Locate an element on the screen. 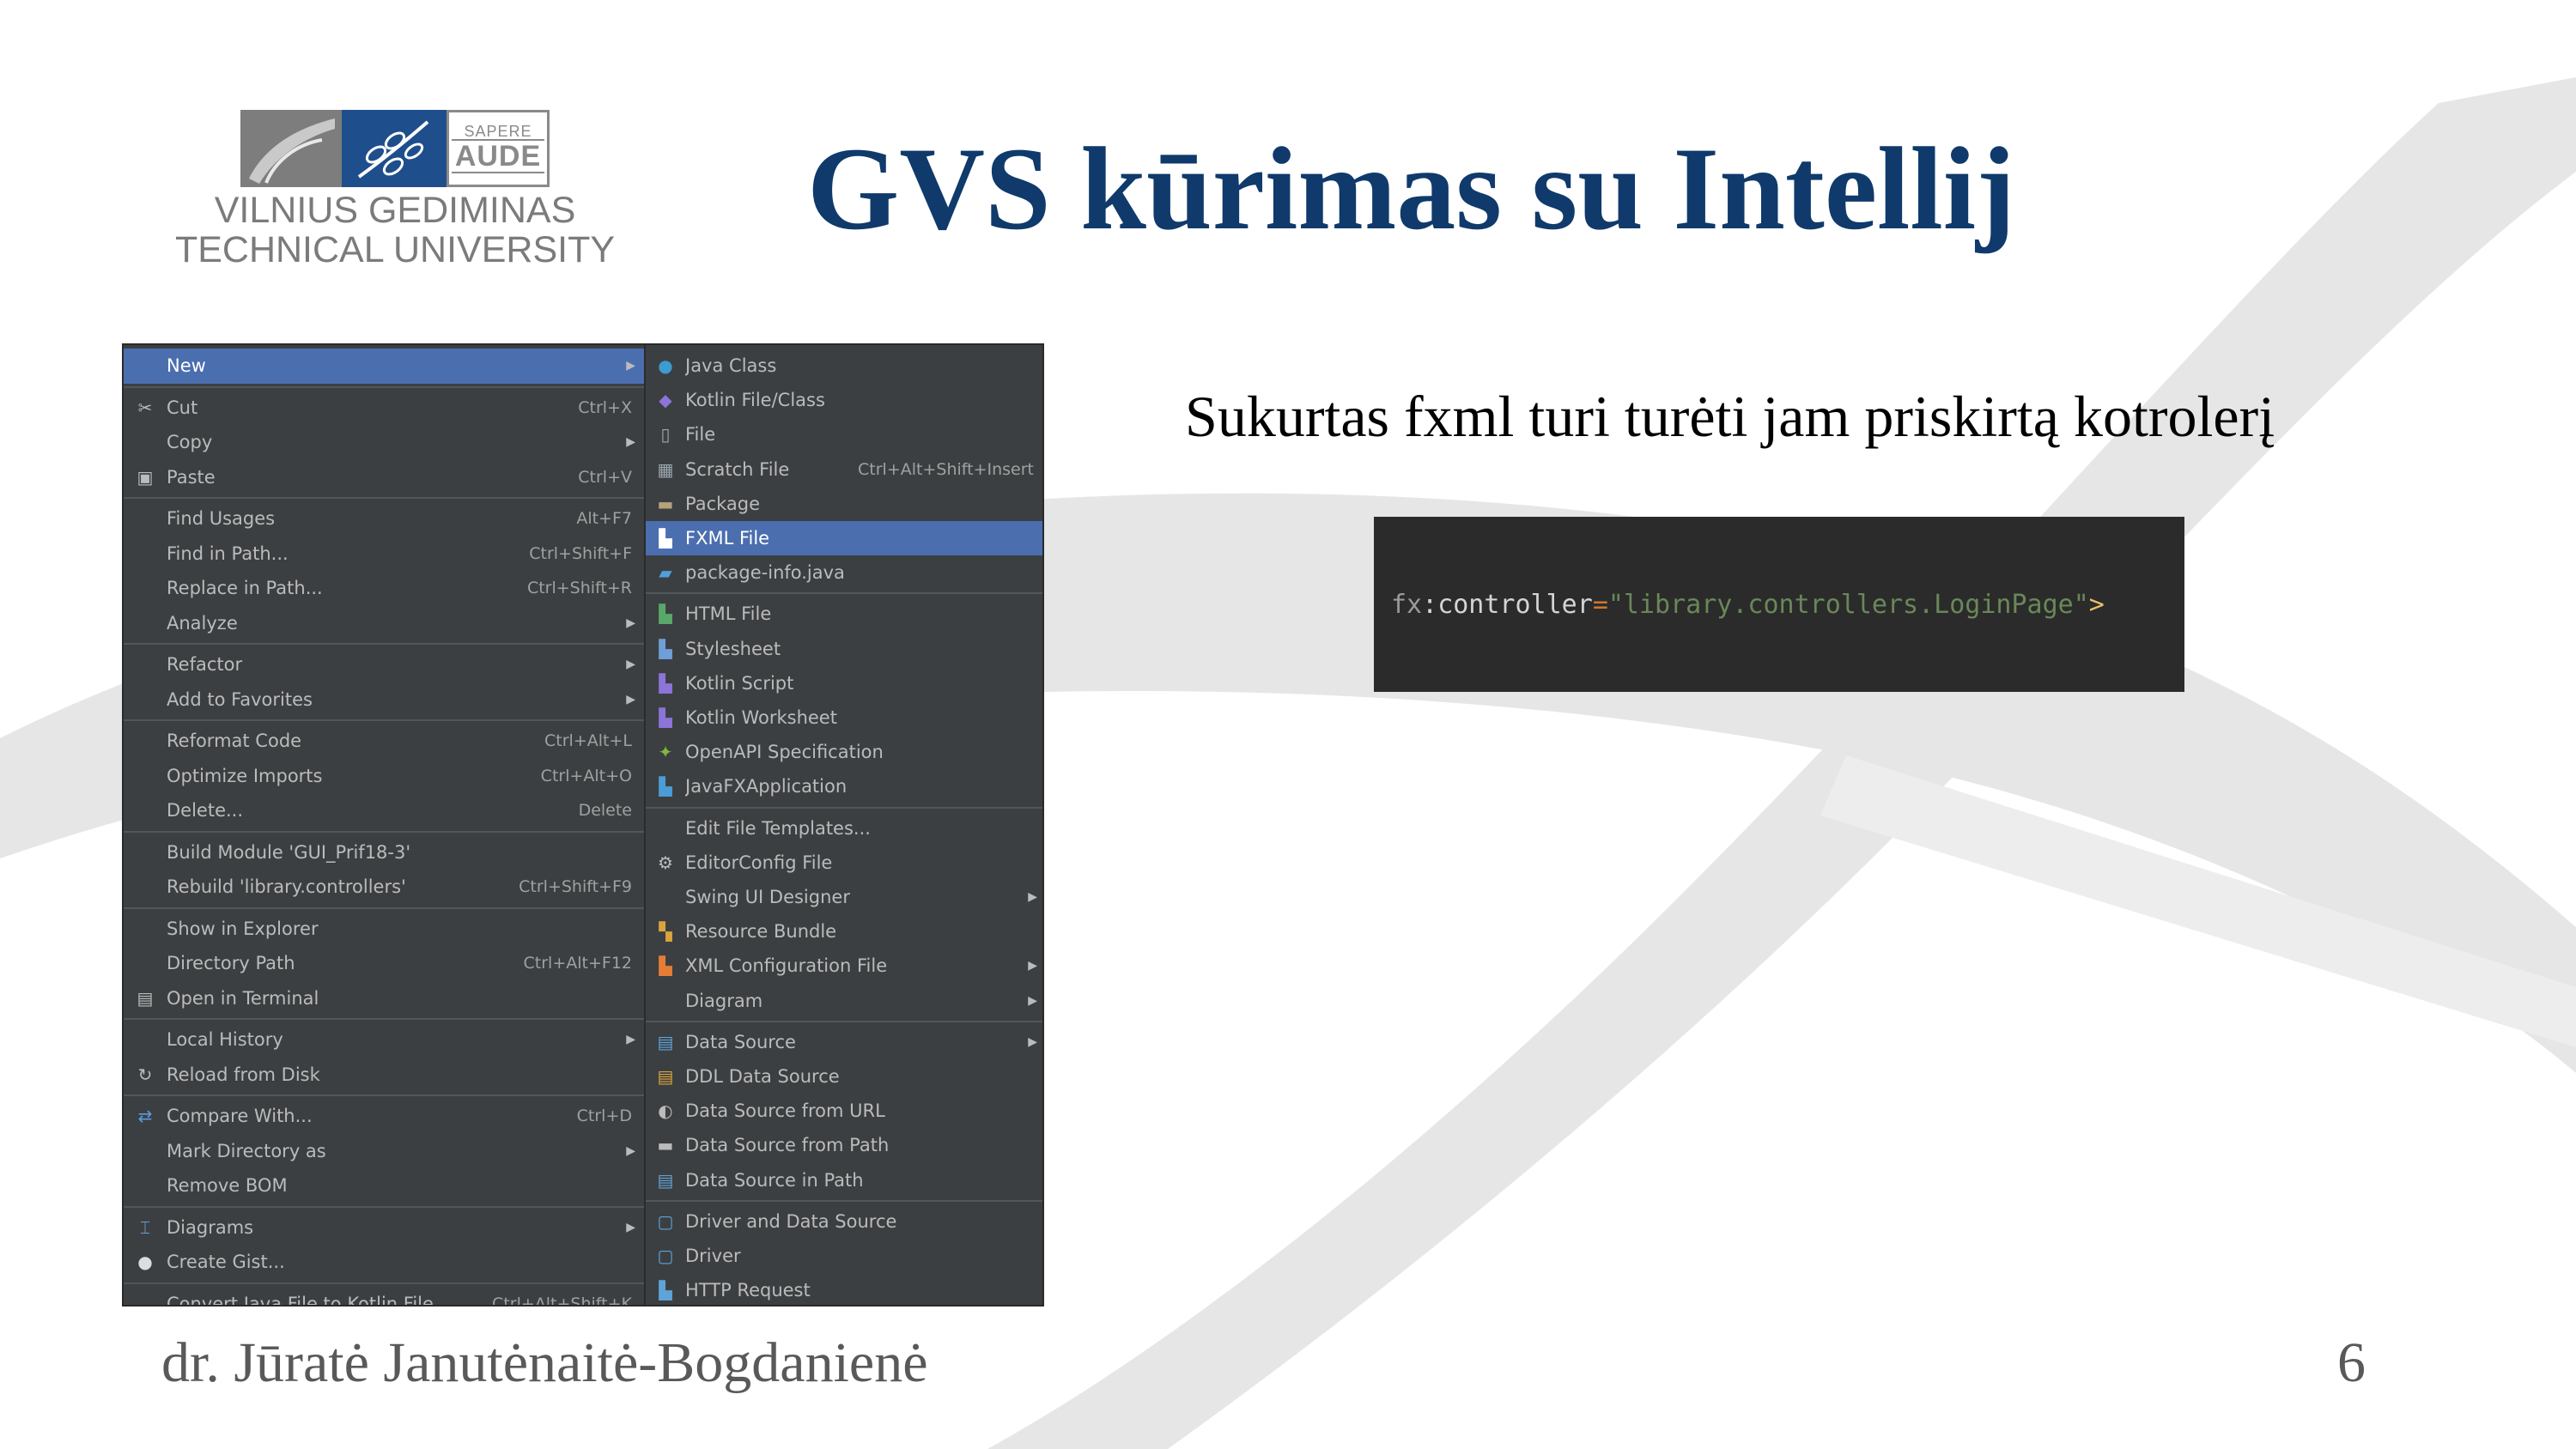  submenu-item-driver-and-data-source: ▢ Driver and Data Source is located at coordinates (844, 1221).